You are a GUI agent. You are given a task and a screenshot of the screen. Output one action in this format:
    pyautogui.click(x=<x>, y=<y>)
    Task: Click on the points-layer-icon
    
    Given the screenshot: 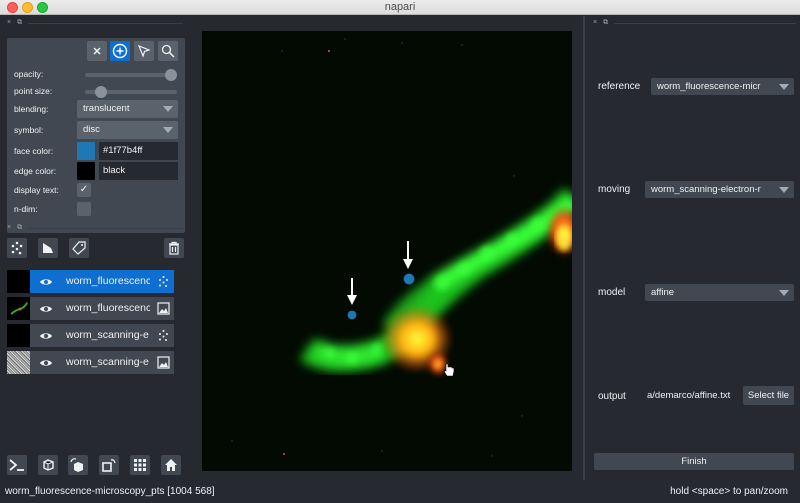 What is the action you would take?
    pyautogui.click(x=163, y=335)
    